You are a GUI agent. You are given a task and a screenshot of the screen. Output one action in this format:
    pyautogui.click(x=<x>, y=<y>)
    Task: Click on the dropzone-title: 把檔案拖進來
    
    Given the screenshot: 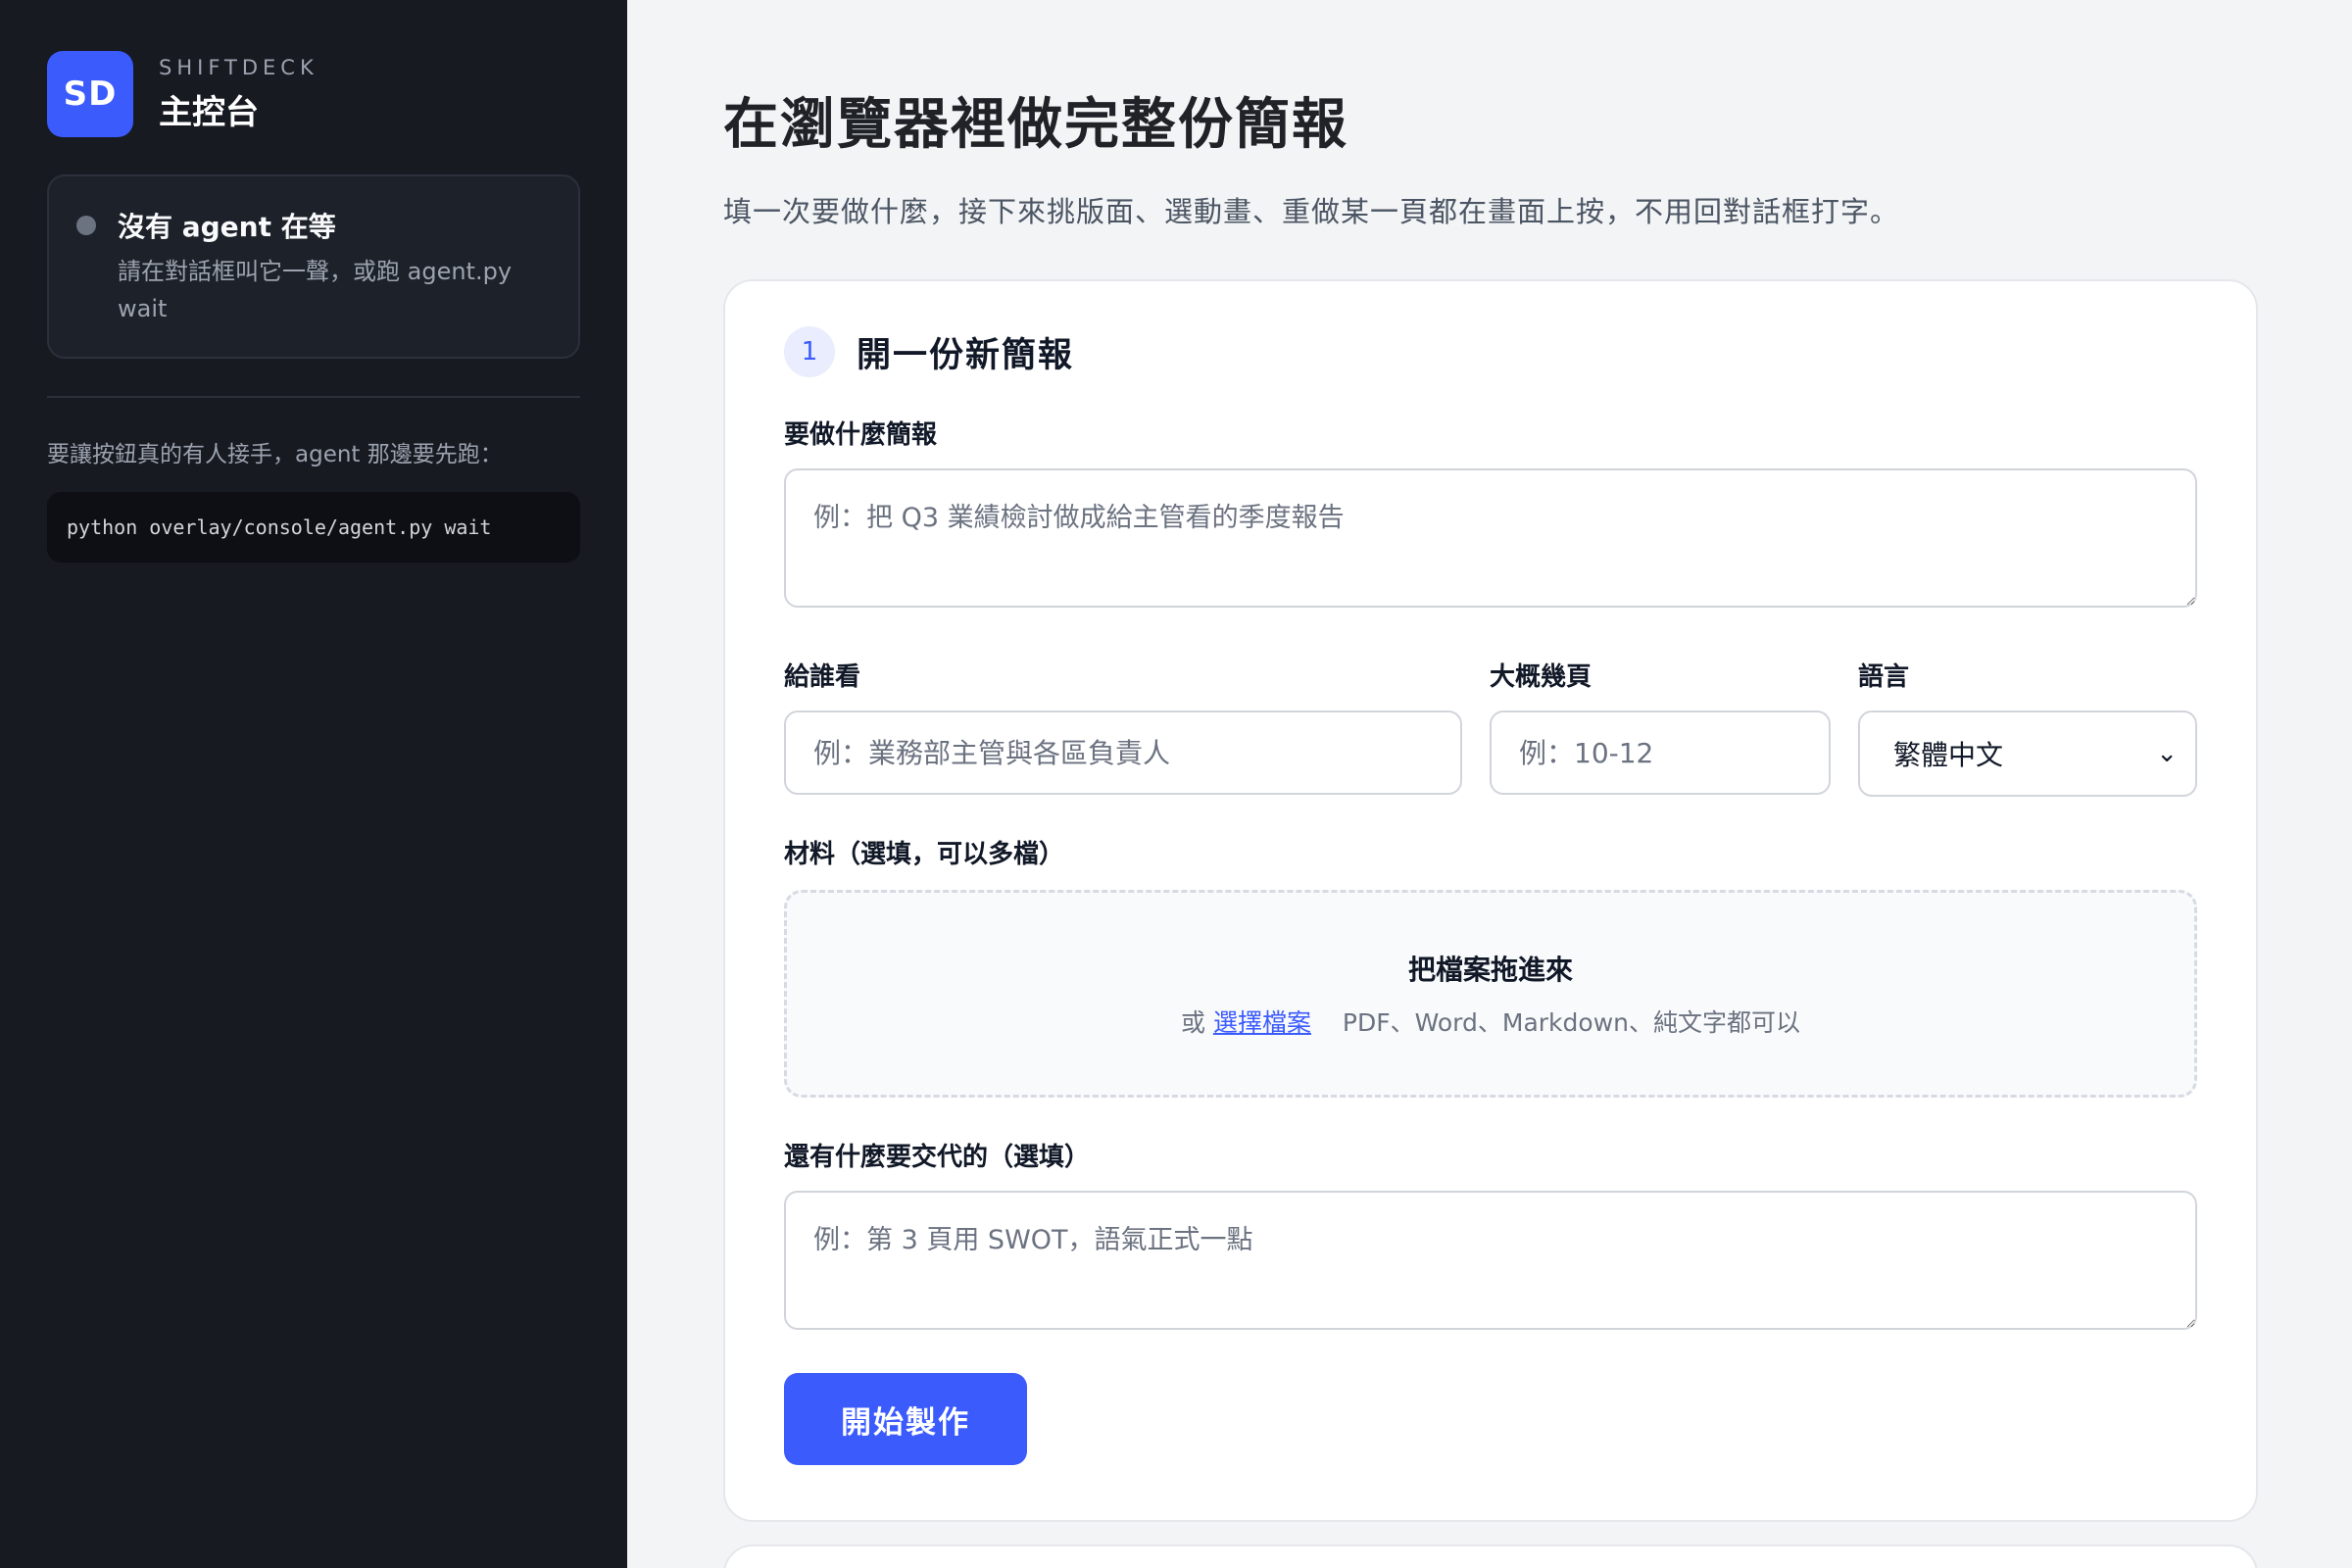 What is the action you would take?
    pyautogui.click(x=1490, y=970)
    